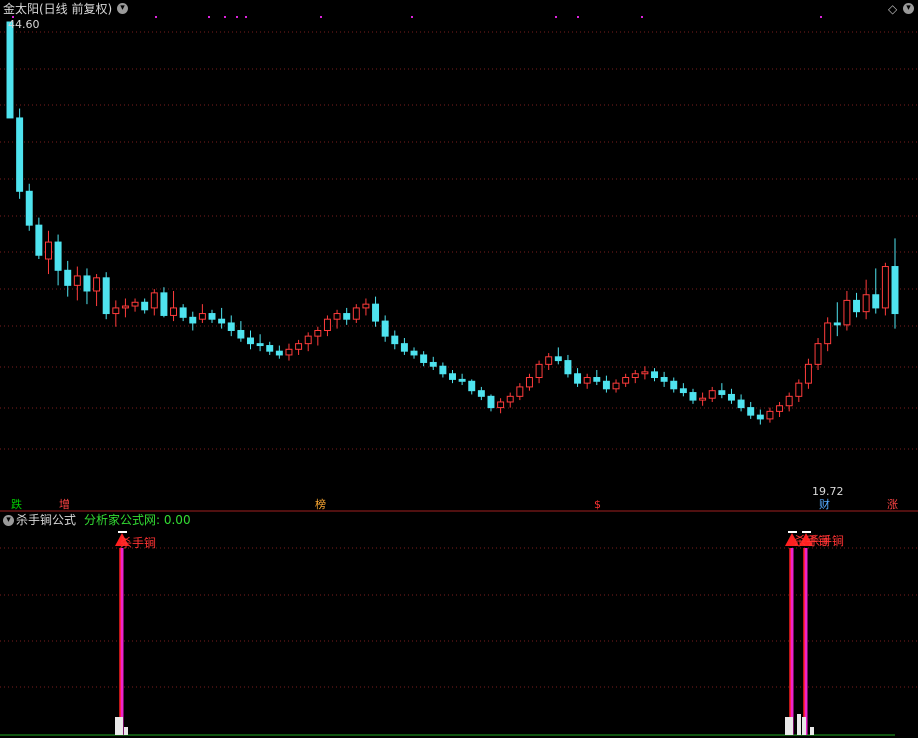 The height and width of the screenshot is (738, 918). Describe the element at coordinates (64, 504) in the screenshot. I see `event-badge: 增` at that location.